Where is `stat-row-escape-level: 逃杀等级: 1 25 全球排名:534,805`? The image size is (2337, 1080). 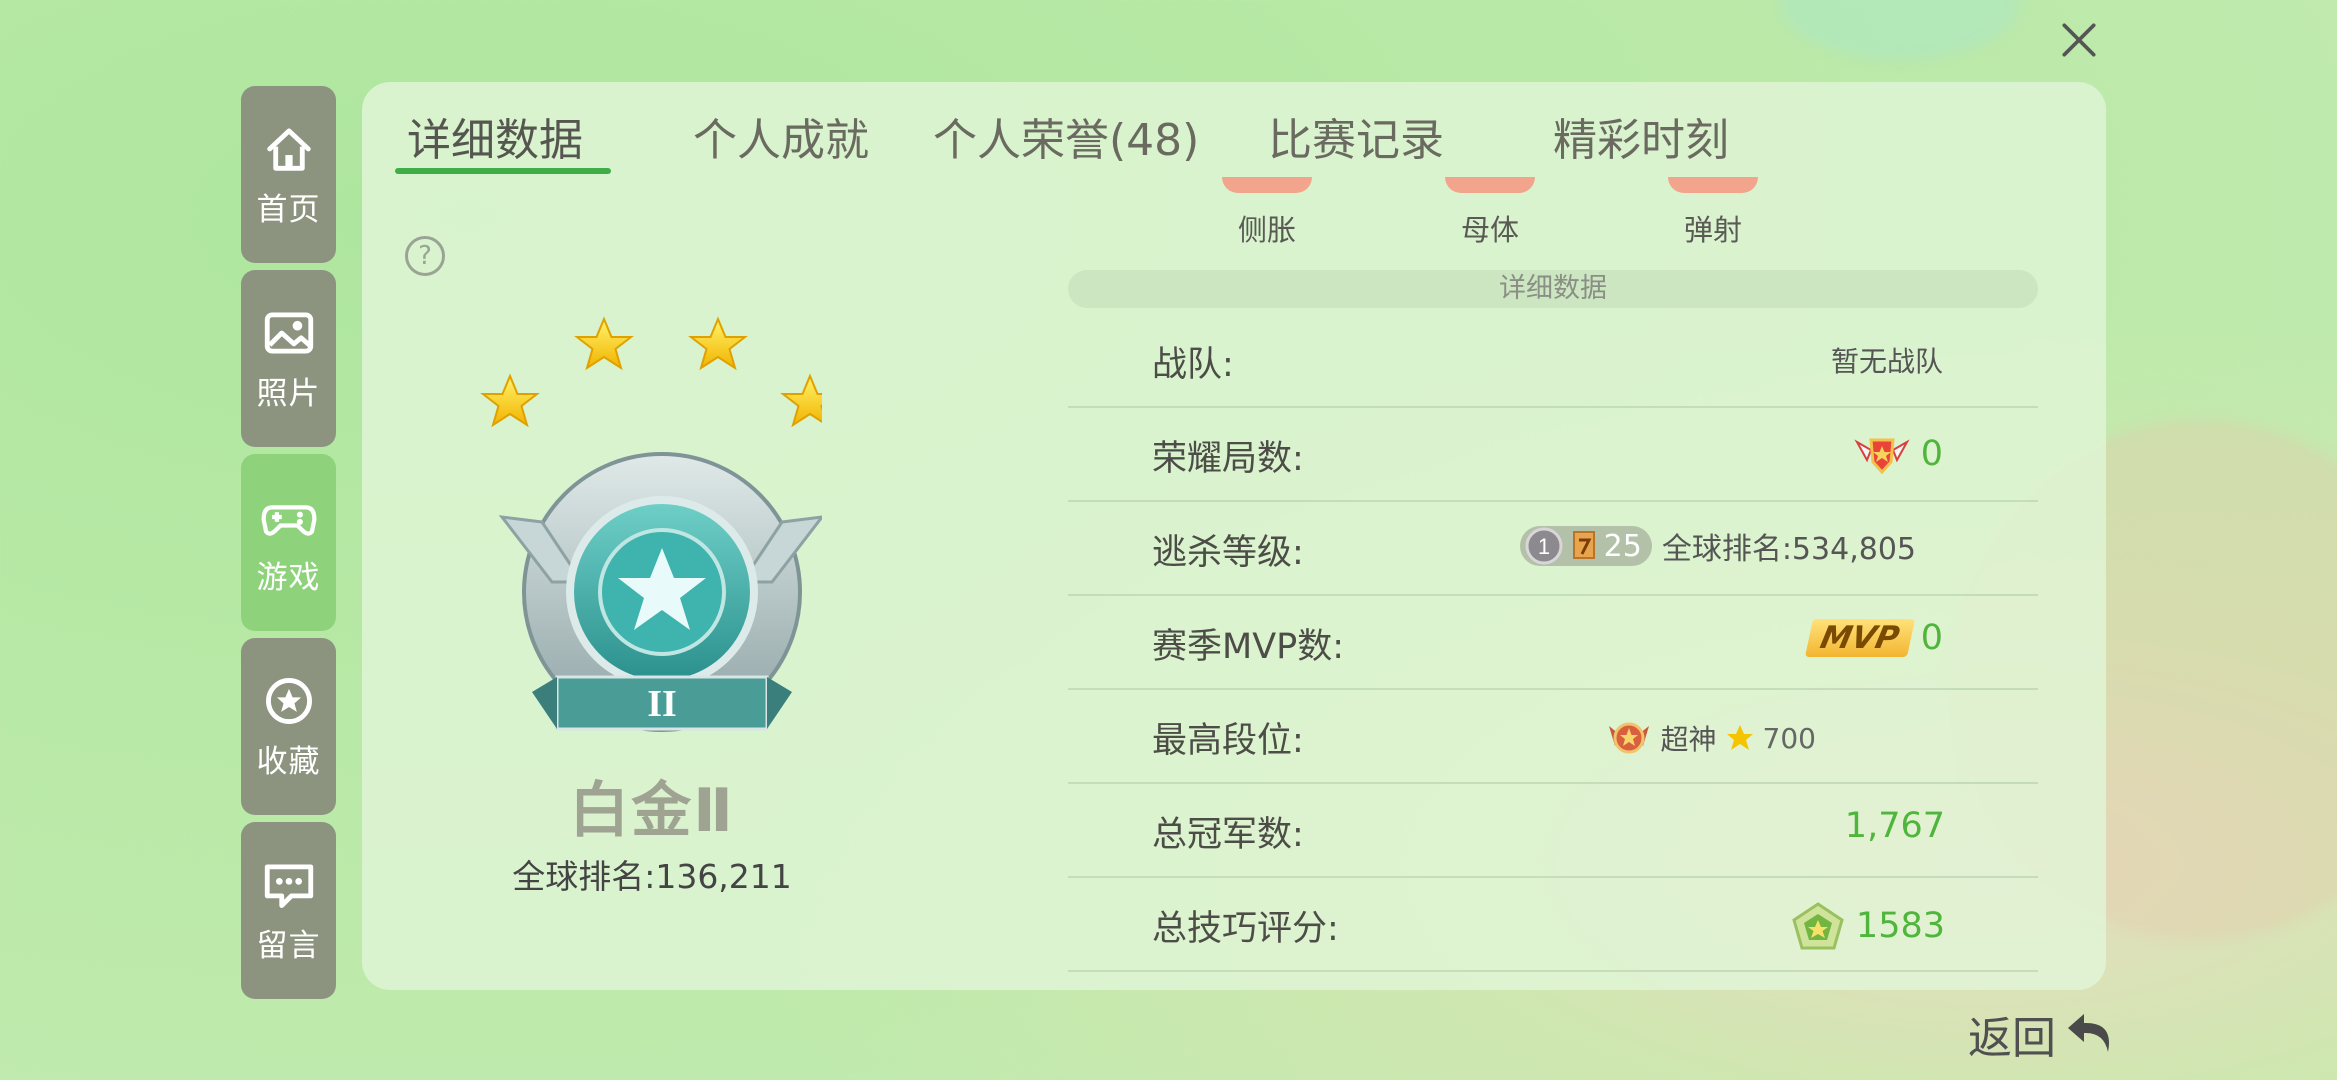 stat-row-escape-level: 逃杀等级: 1 25 全球排名:534,805 is located at coordinates (1553, 549).